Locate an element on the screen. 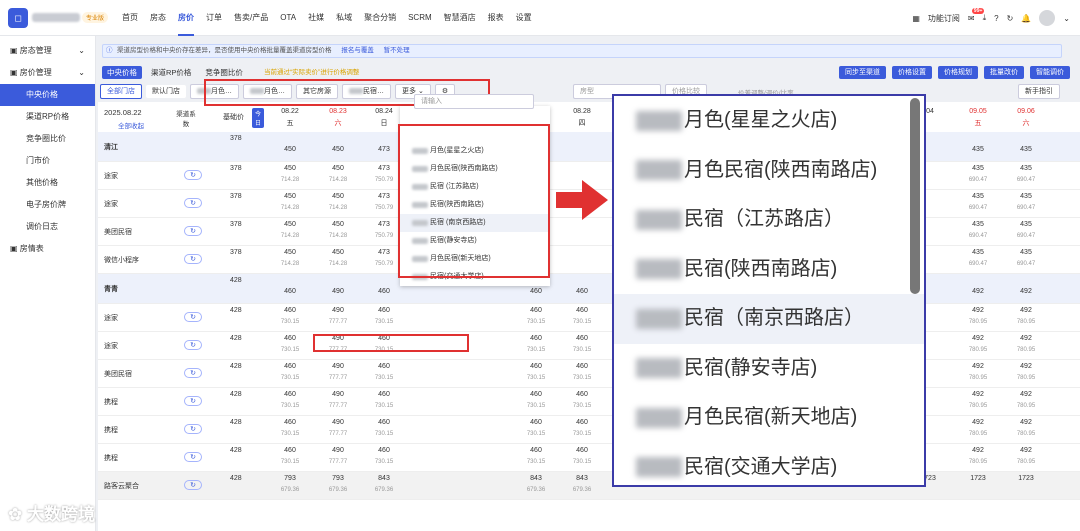 Image resolution: width=1080 pixels, height=531 pixels. sidebar-item: ▣ 房态管理 ⌄ is located at coordinates (47, 51).